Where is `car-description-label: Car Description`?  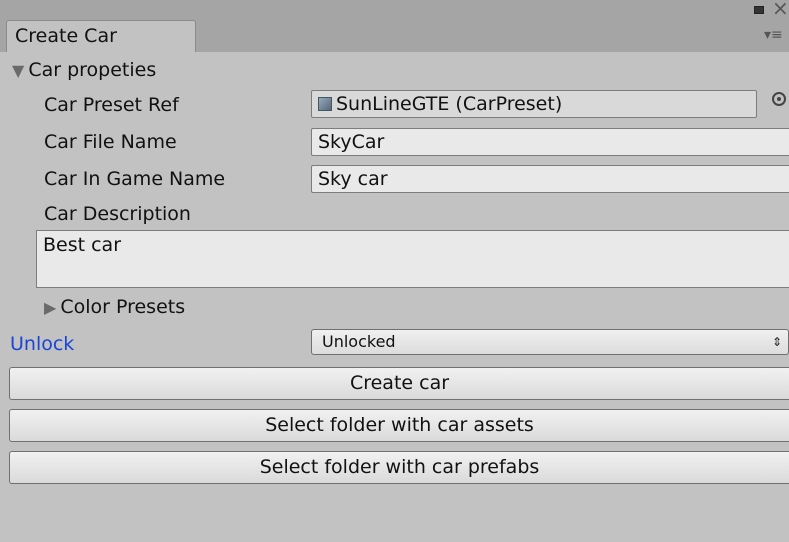 car-description-label: Car Description is located at coordinates (117, 214).